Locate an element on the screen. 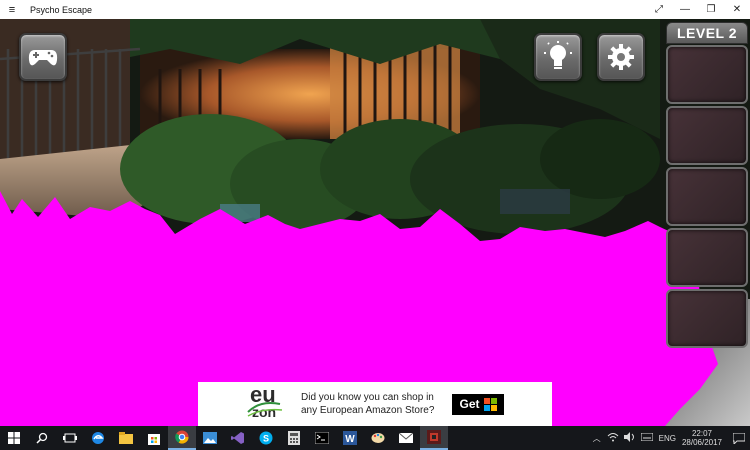 The image size is (750, 450). edge-icon is located at coordinates (98, 438).